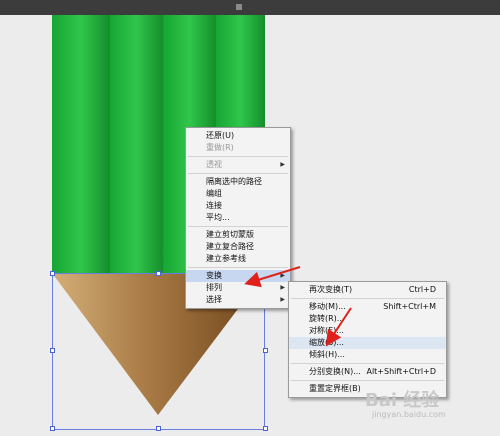  I want to click on menu-item-redo: 重做(R), so click(220, 147).